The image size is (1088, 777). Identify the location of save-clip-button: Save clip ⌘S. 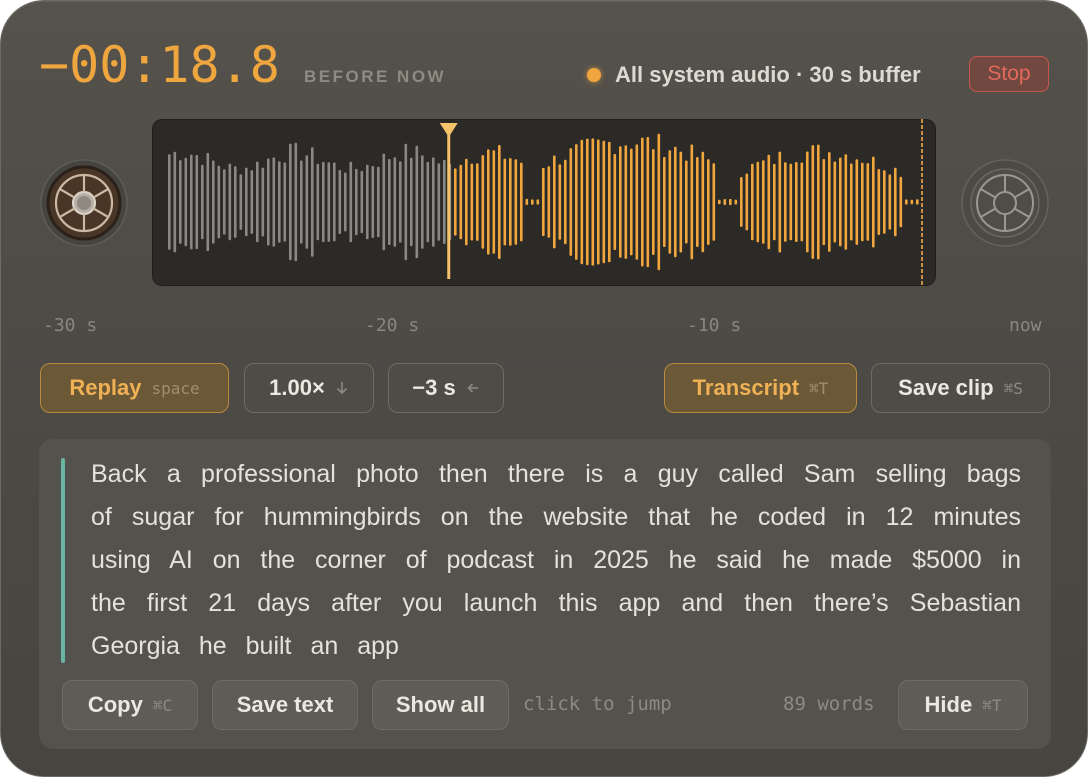
(960, 388).